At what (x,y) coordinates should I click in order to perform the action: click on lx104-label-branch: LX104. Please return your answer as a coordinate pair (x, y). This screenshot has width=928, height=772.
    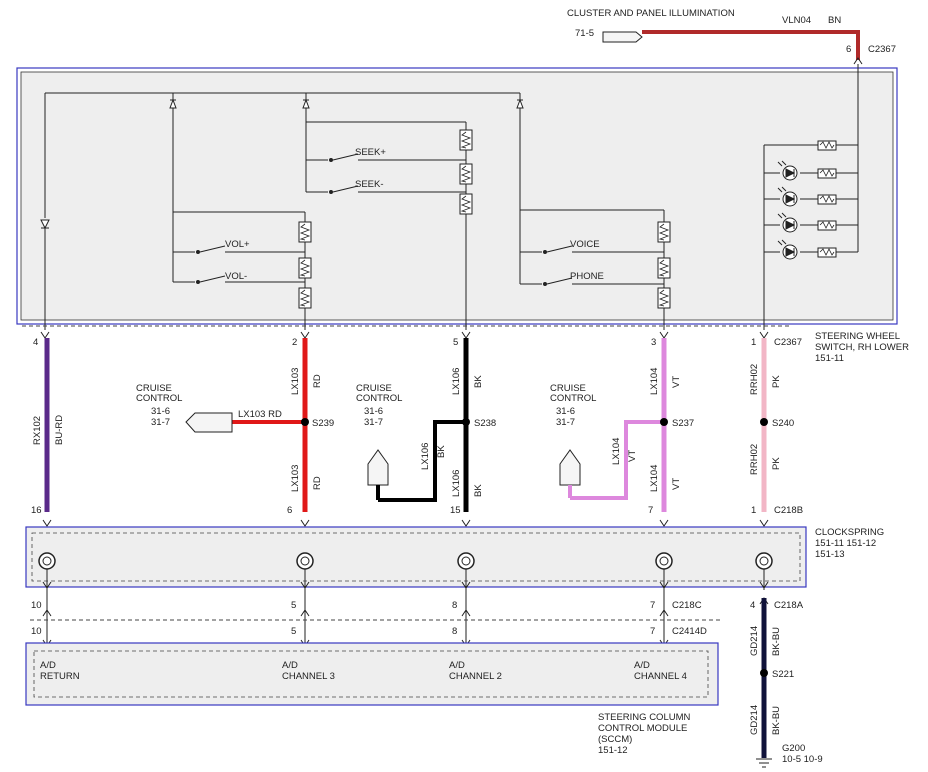
    Looking at the image, I should click on (616, 451).